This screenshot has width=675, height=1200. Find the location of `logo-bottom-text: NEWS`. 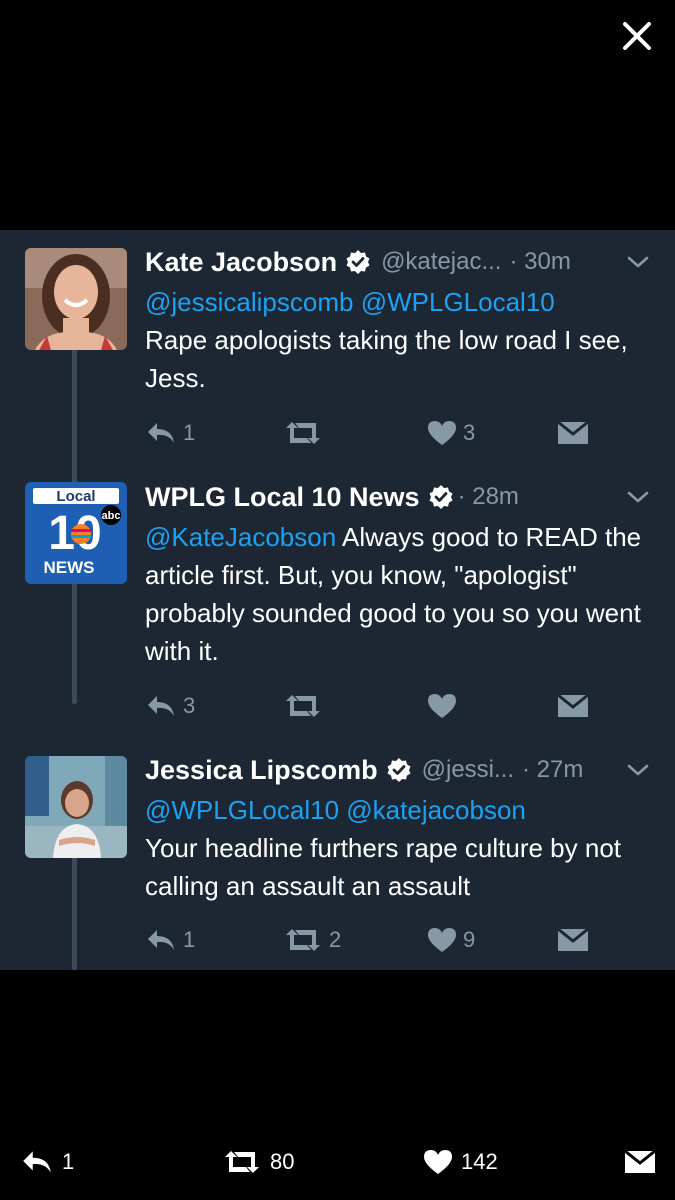

logo-bottom-text: NEWS is located at coordinates (69, 567).